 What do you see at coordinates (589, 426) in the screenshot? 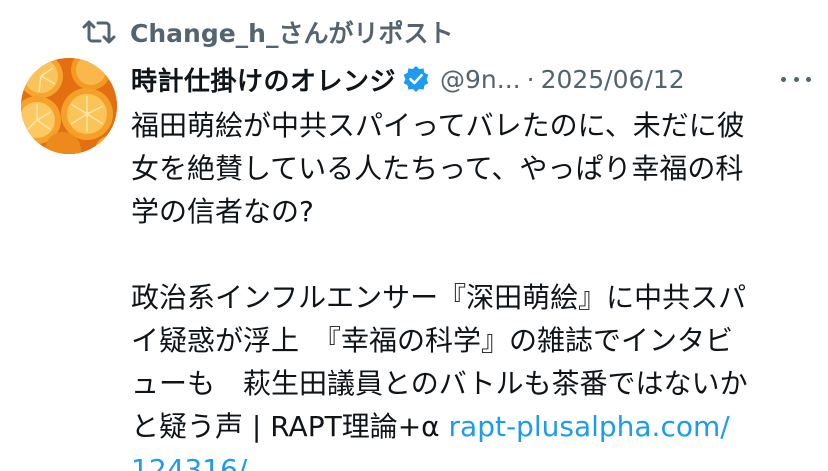
I see `article-link: rapt-plusalpha.com/` at bounding box center [589, 426].